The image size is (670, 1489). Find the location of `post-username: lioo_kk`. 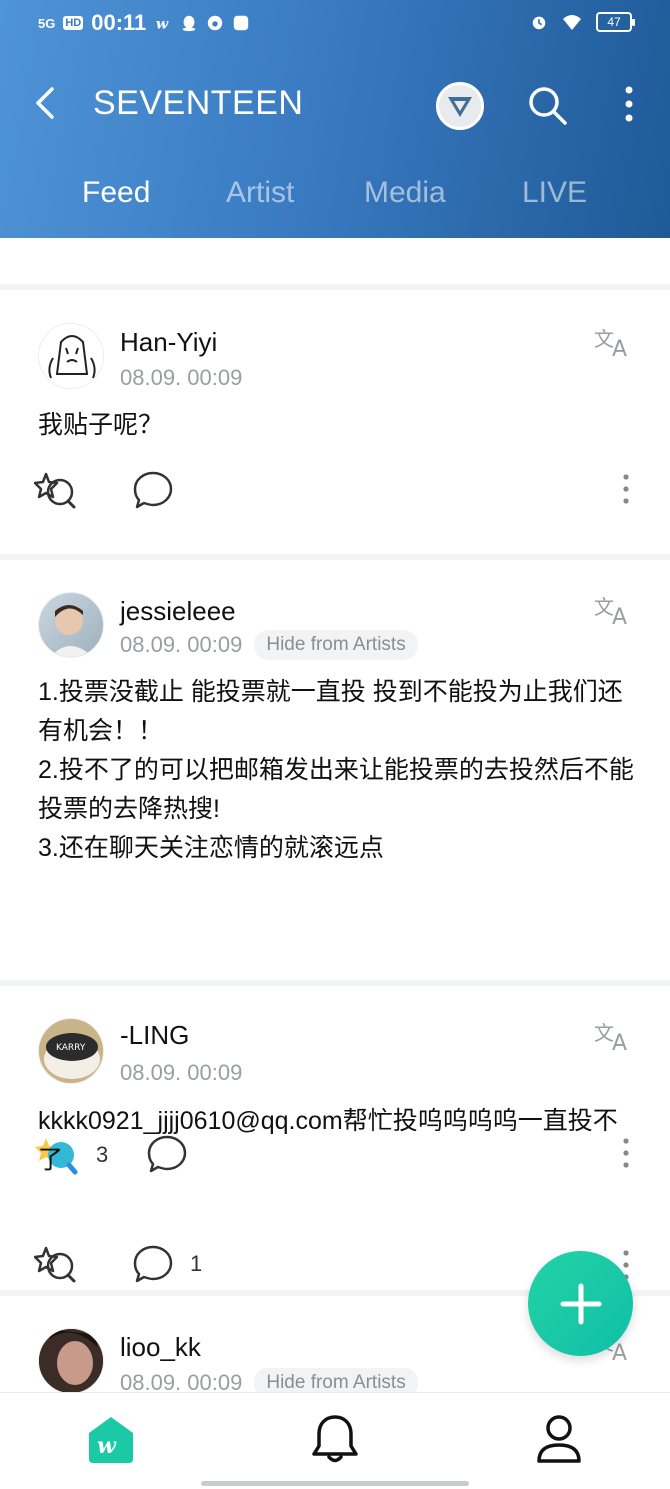

post-username: lioo_kk is located at coordinates (160, 1347).